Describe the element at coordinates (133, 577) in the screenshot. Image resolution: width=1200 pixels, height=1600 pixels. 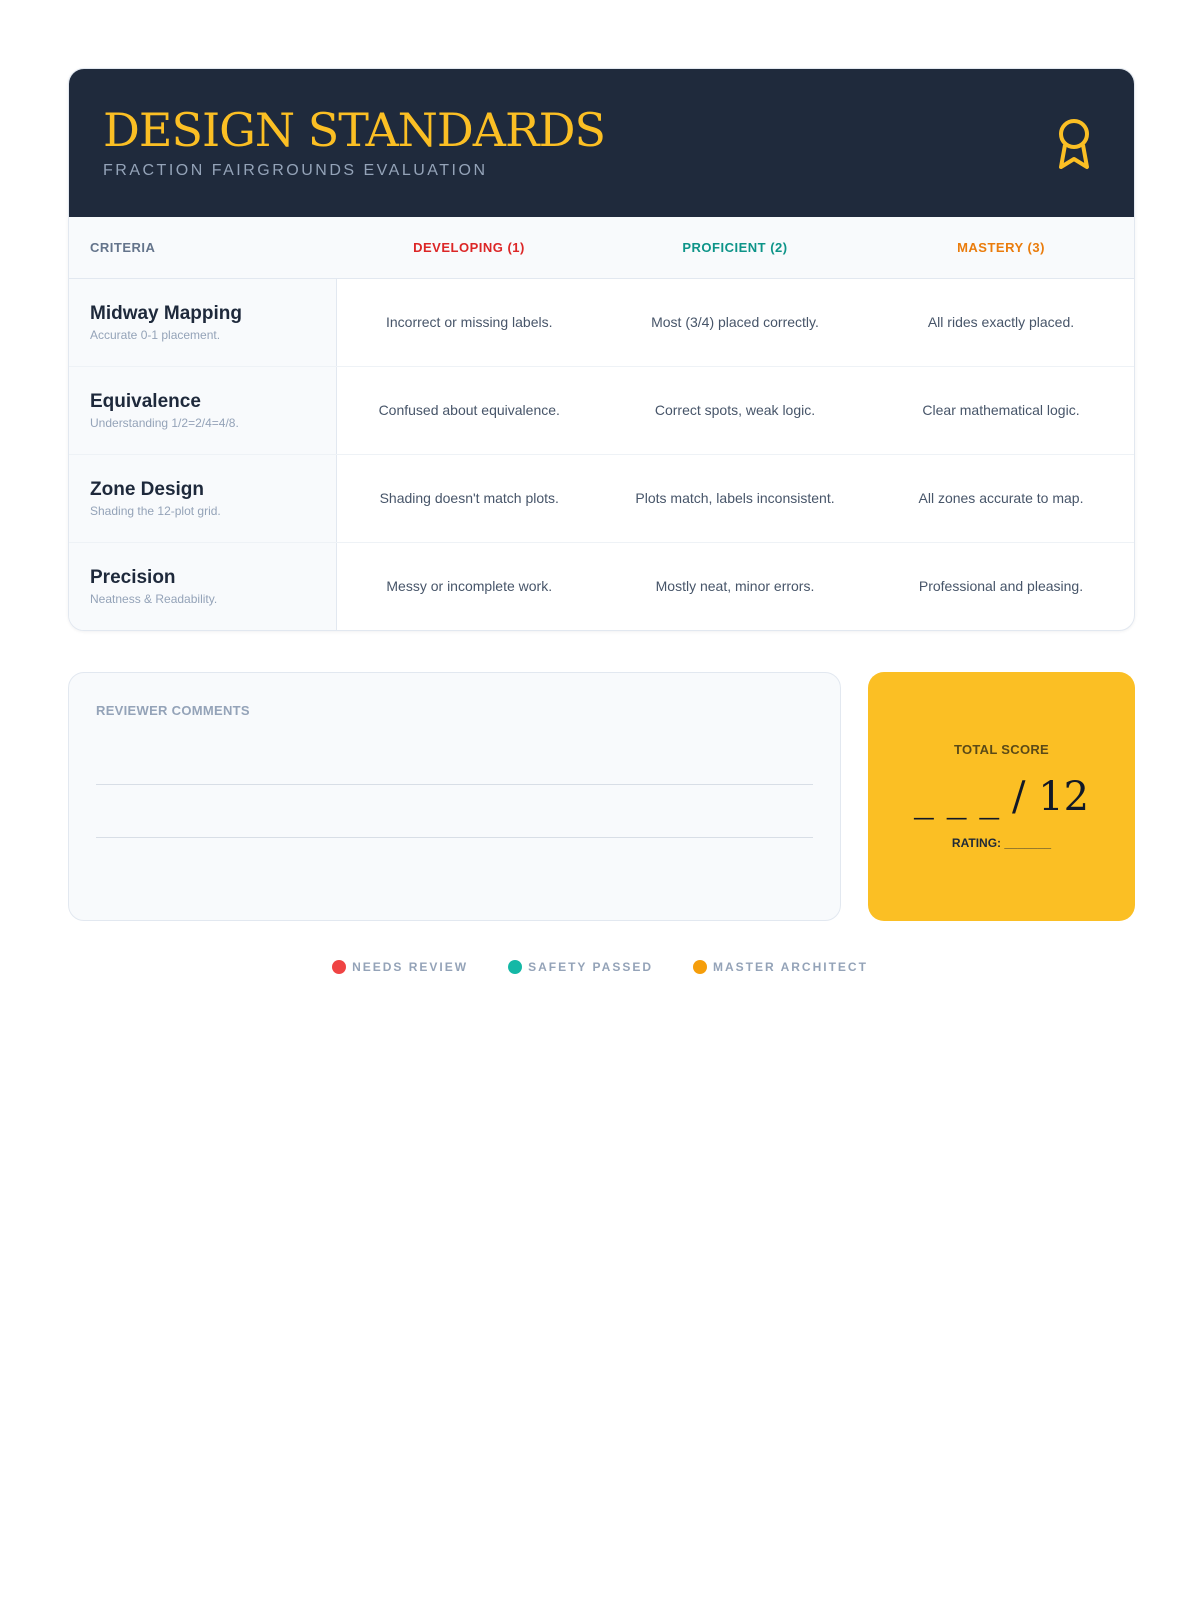
I see `criteria-name: Precision` at that location.